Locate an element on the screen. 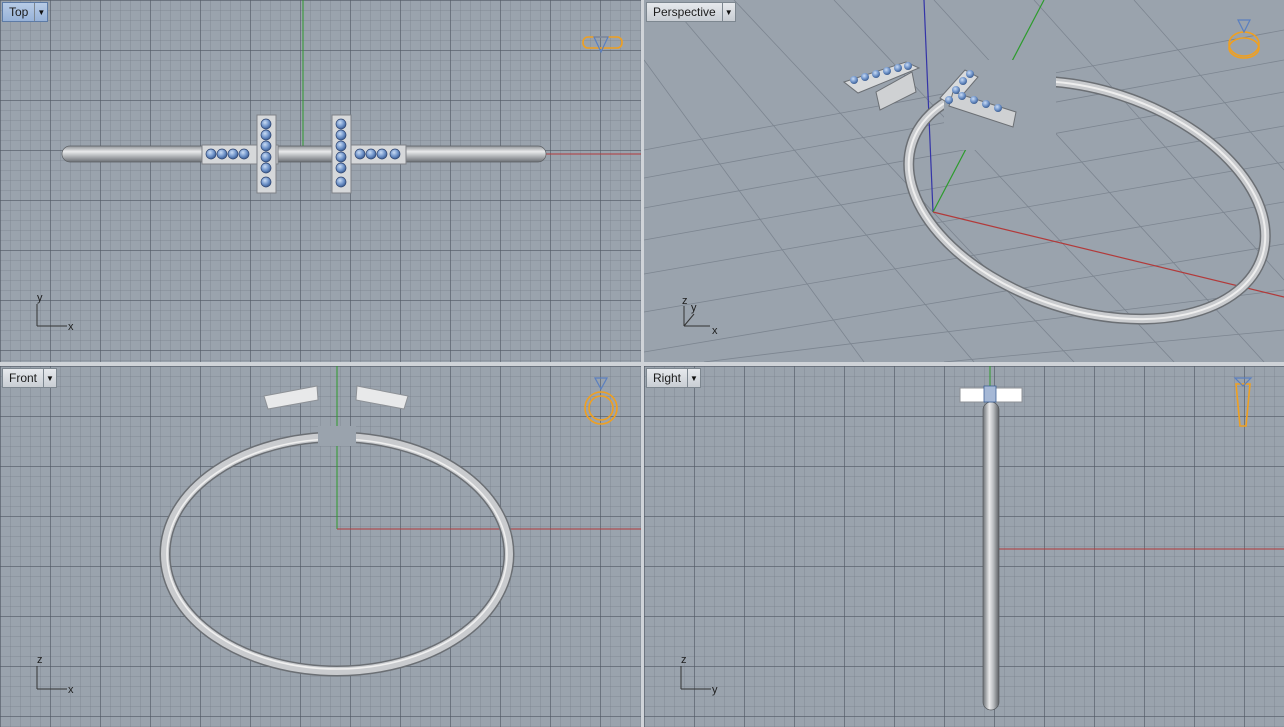 Image resolution: width=1284 pixels, height=727 pixels. viewport-label: Right is located at coordinates (667, 378).